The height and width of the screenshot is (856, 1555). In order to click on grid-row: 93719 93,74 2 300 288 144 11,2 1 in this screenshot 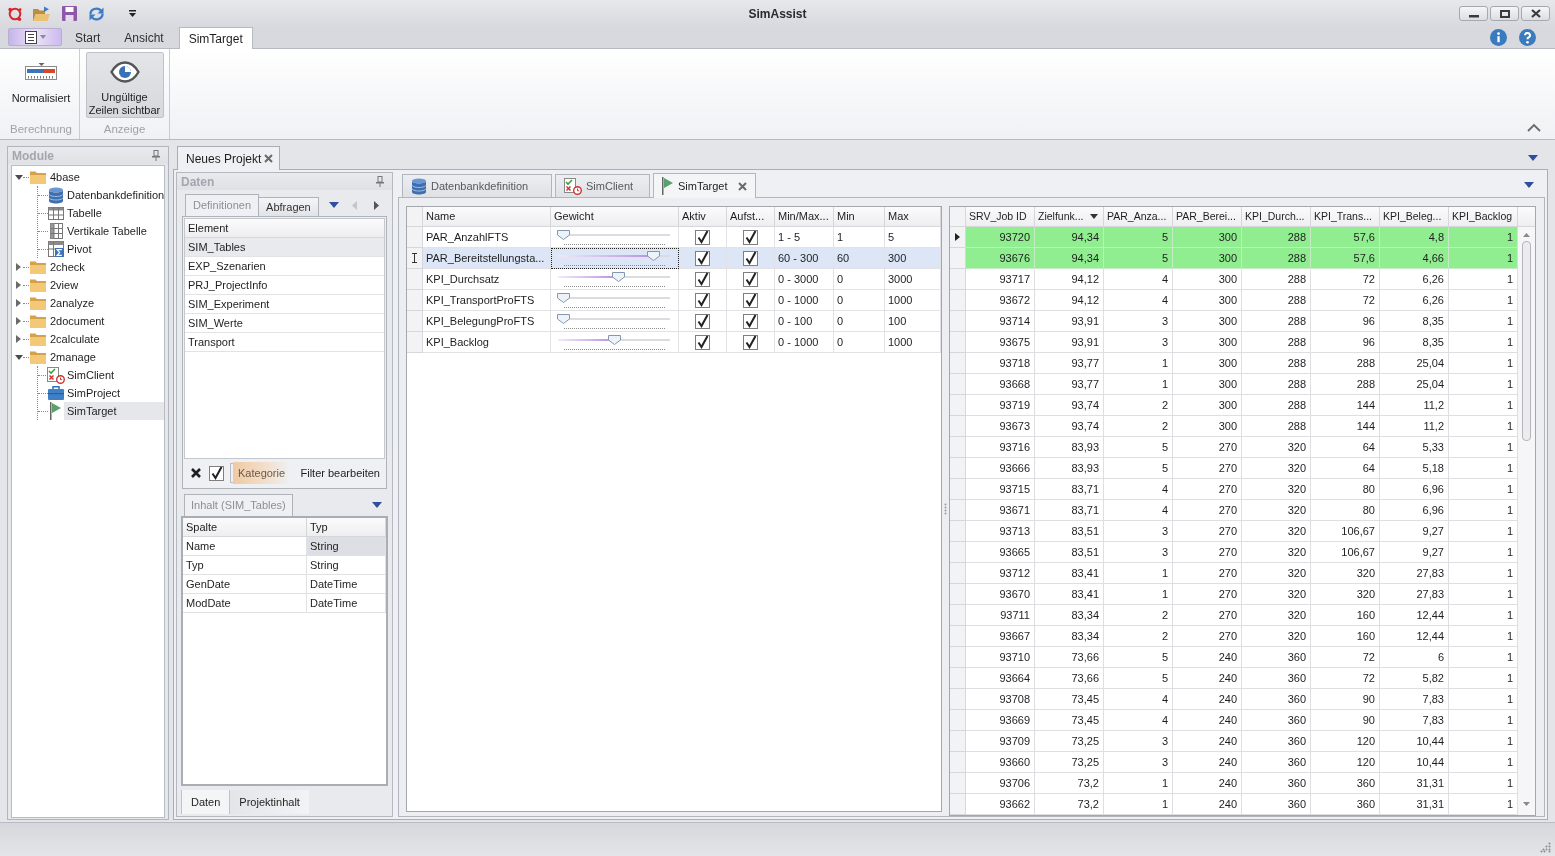, I will do `click(1234, 405)`.